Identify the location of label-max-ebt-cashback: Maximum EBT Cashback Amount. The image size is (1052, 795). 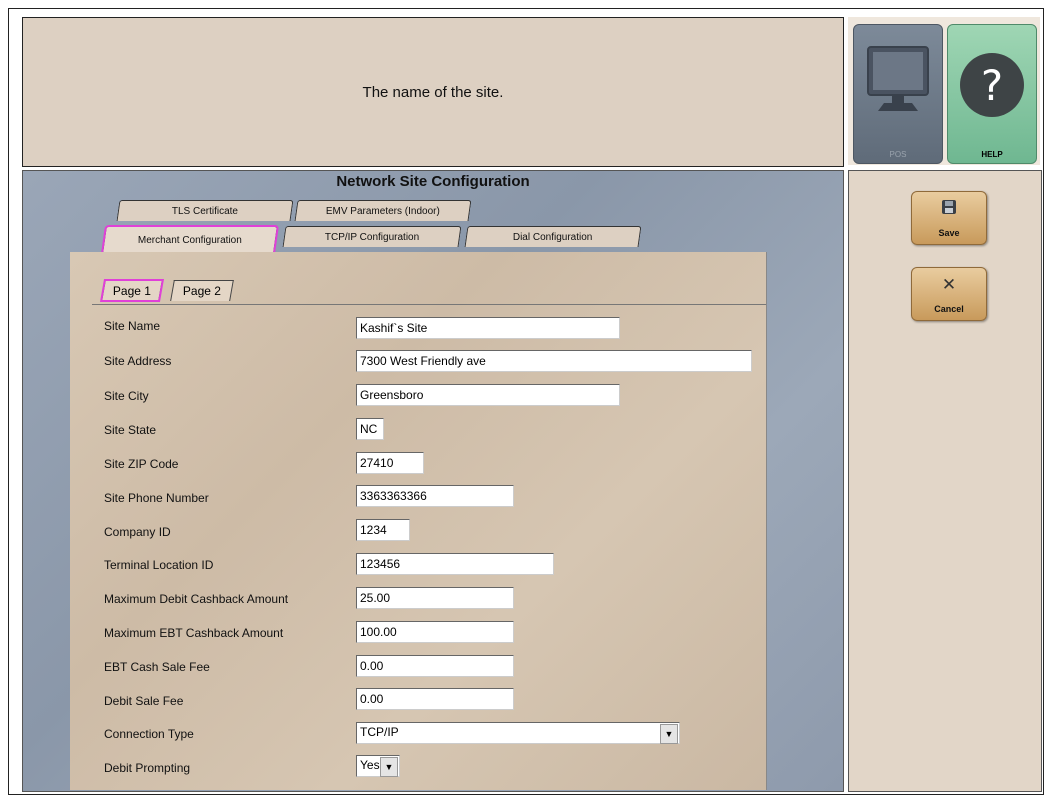
(194, 633).